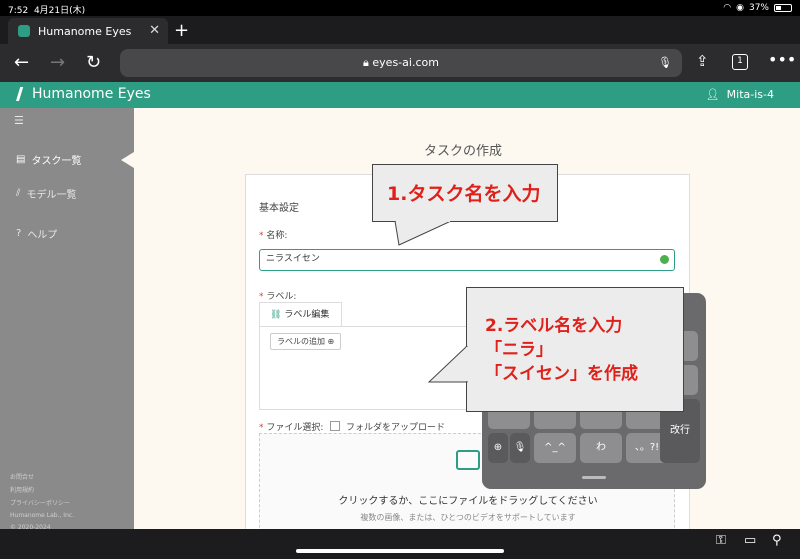  Describe the element at coordinates (601, 448) in the screenshot. I see `key-wa: わ` at that location.